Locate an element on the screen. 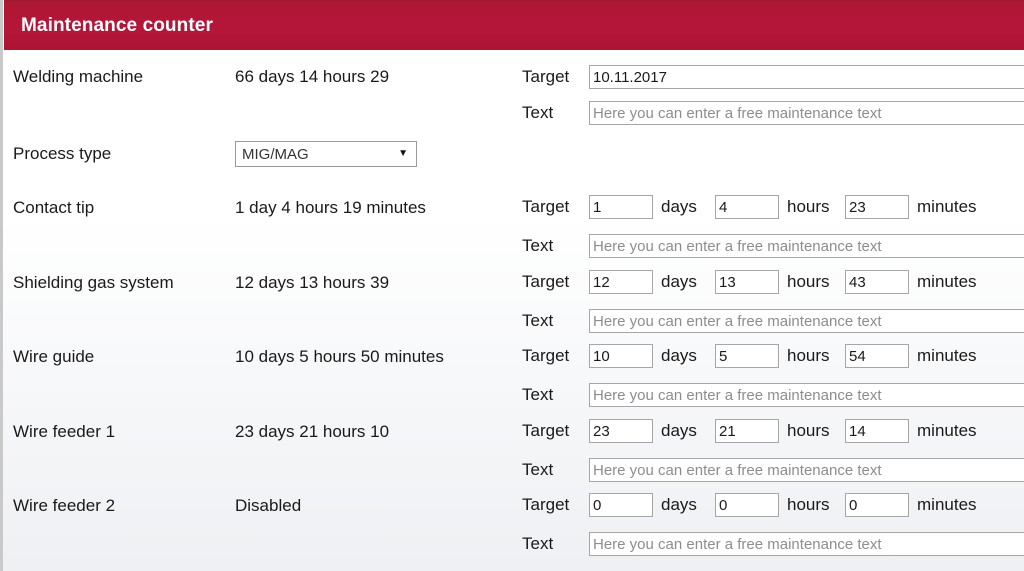 This screenshot has width=1024, height=571. shielding-gas-system-minutes-unit: minutes is located at coordinates (947, 281).